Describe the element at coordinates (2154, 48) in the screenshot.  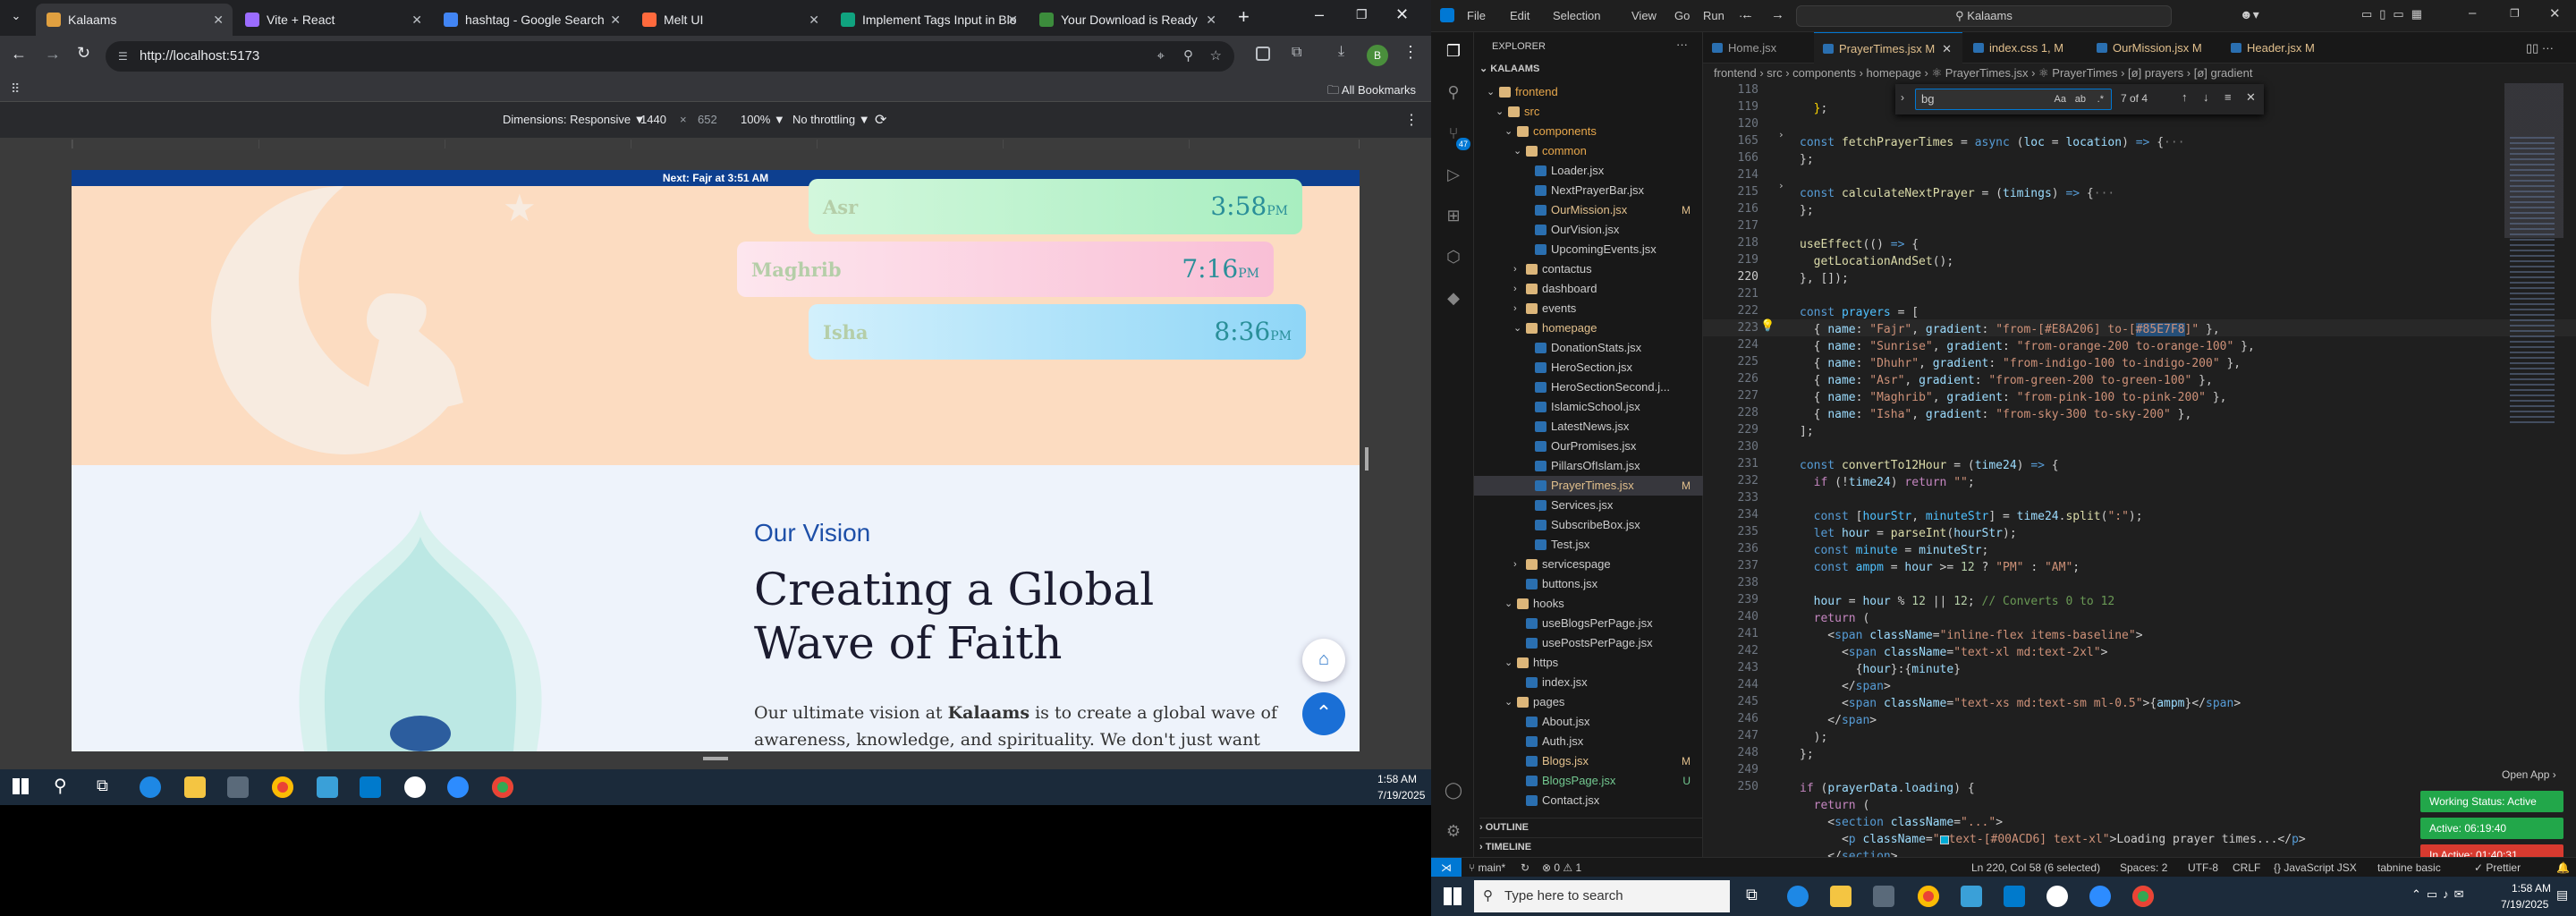
I see `editor-tab: OurMission.jsx M` at that location.